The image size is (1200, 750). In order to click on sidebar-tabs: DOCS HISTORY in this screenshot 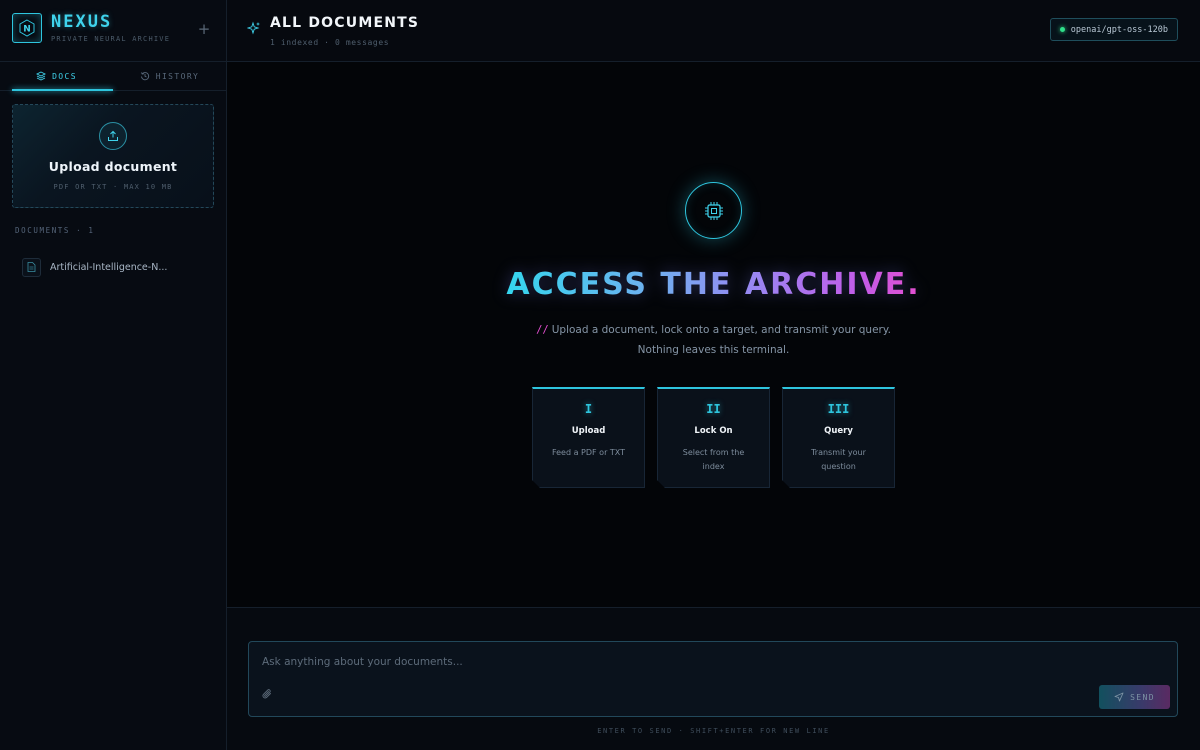, I will do `click(113, 76)`.